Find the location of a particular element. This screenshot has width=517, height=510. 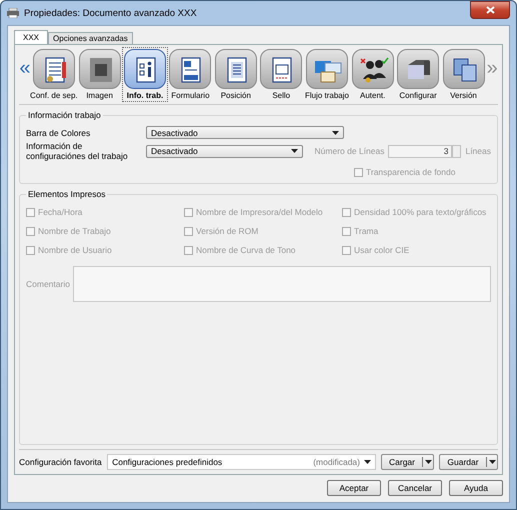

checkbox-label: Transparencia de fondo is located at coordinates (411, 172).